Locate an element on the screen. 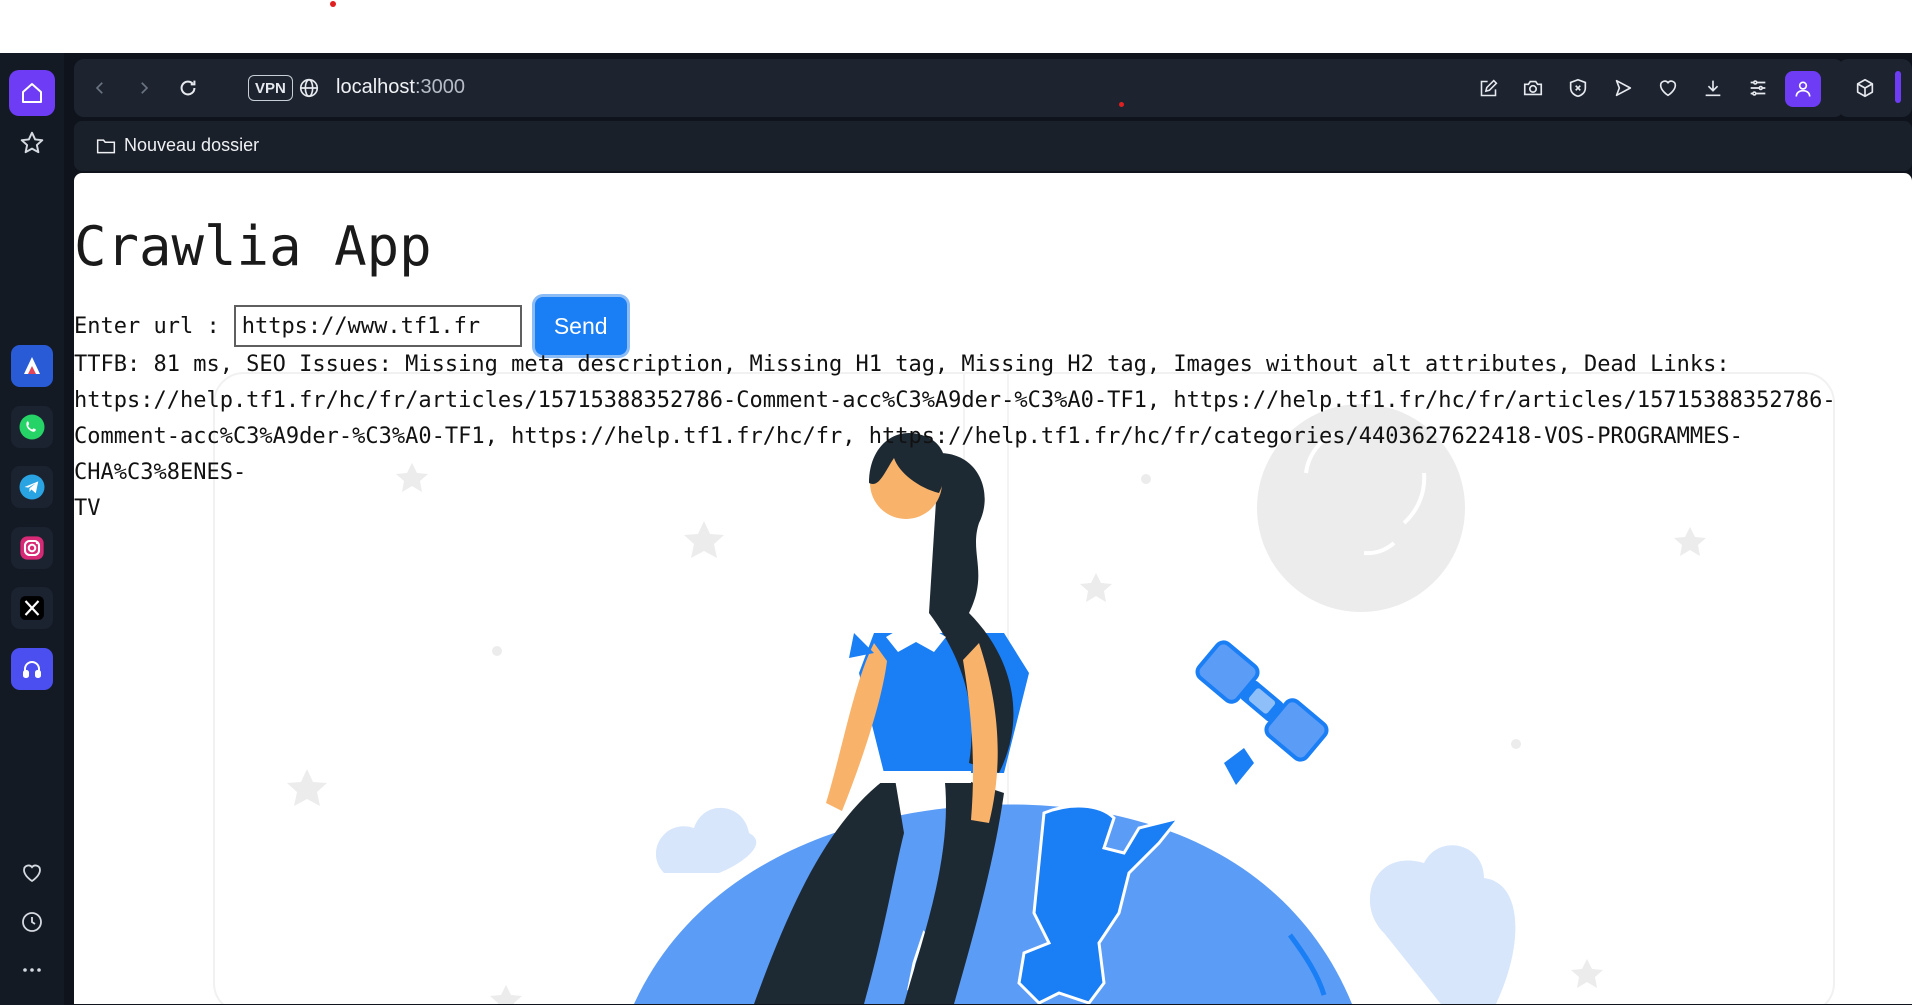  headphones-icon is located at coordinates (32, 669).